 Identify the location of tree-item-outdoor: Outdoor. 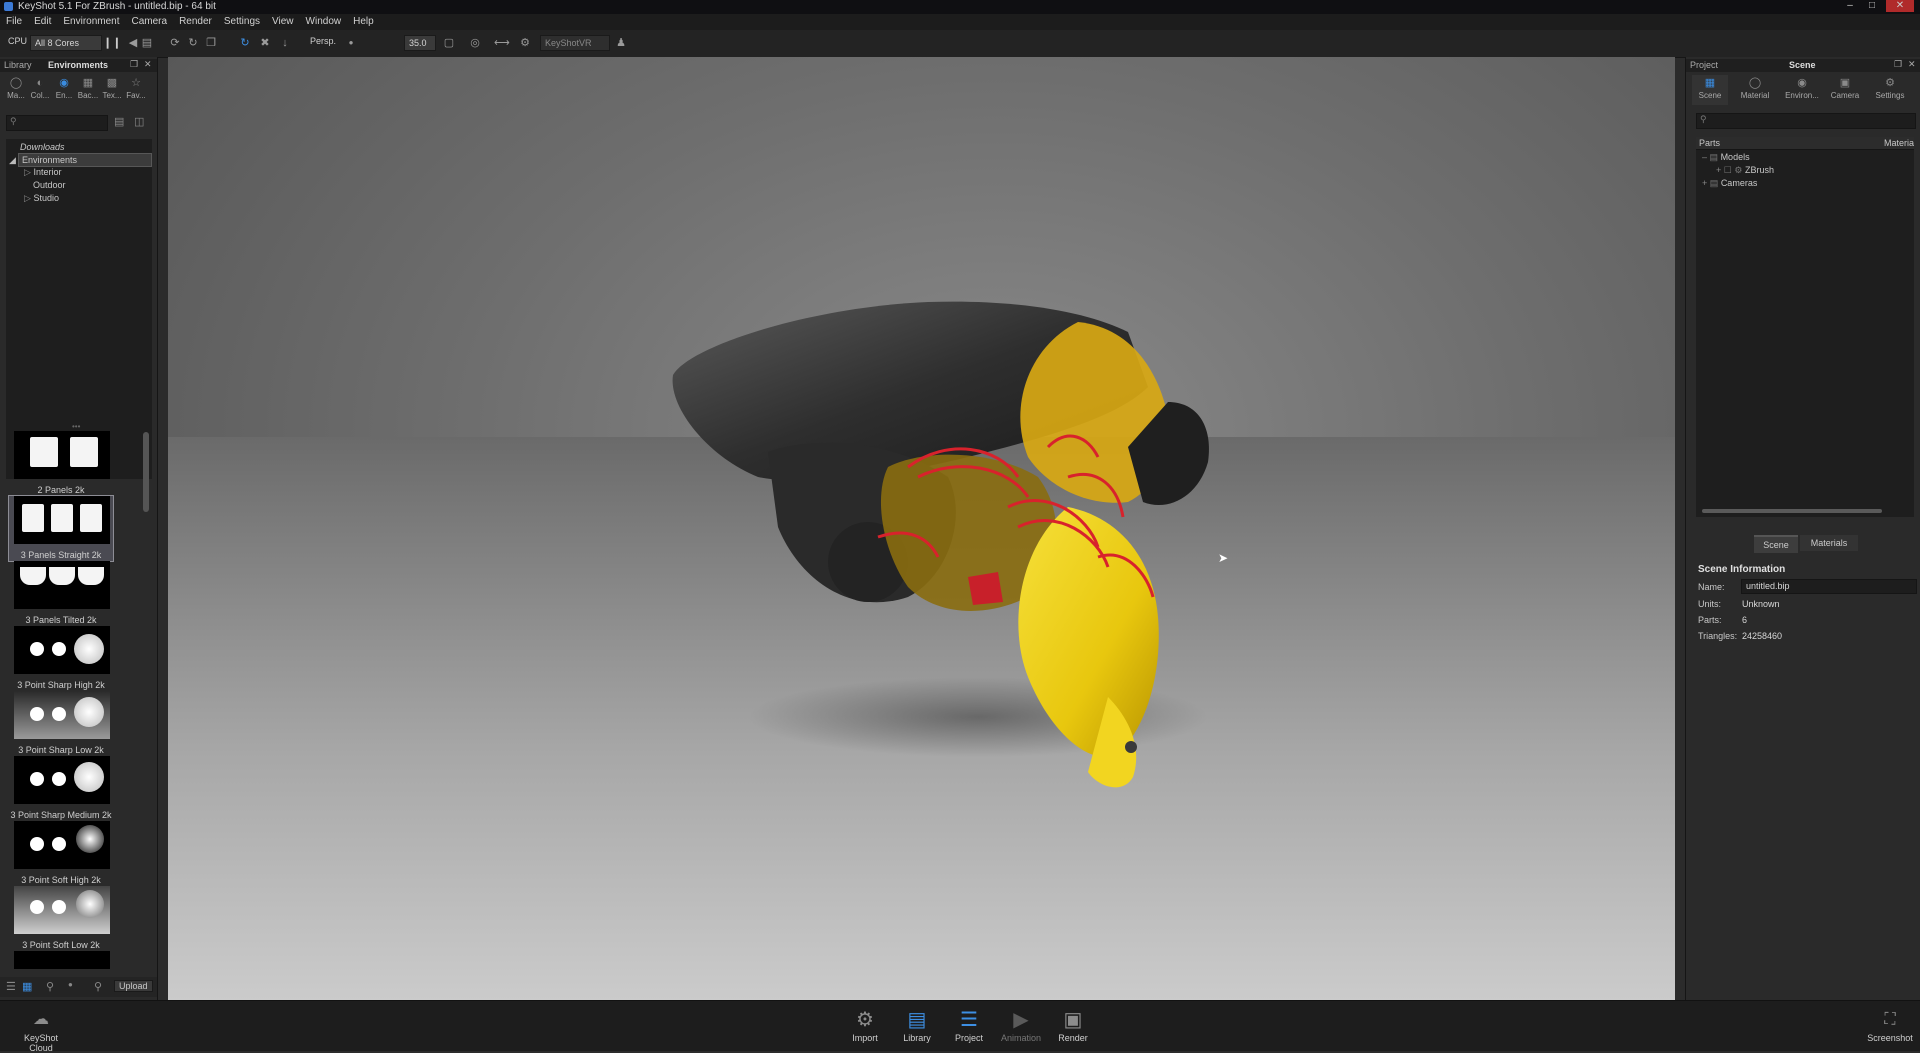
(49, 185).